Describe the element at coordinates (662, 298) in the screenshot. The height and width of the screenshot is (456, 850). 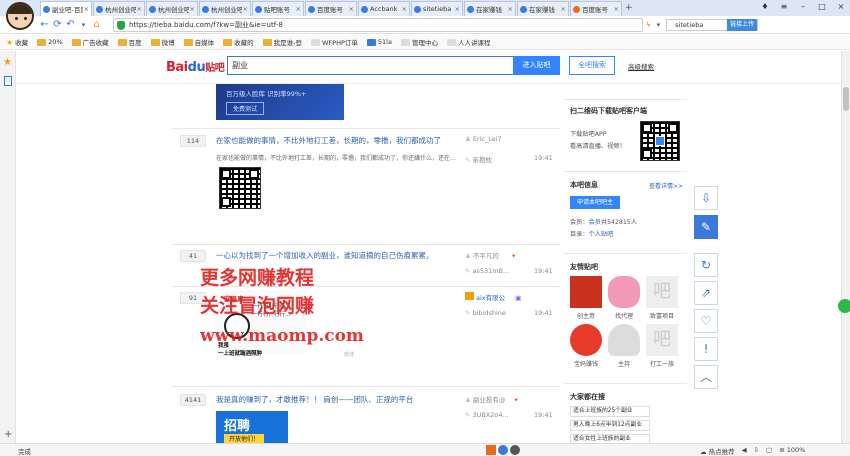
I see `friend-bar-item: 吧致富项目` at that location.